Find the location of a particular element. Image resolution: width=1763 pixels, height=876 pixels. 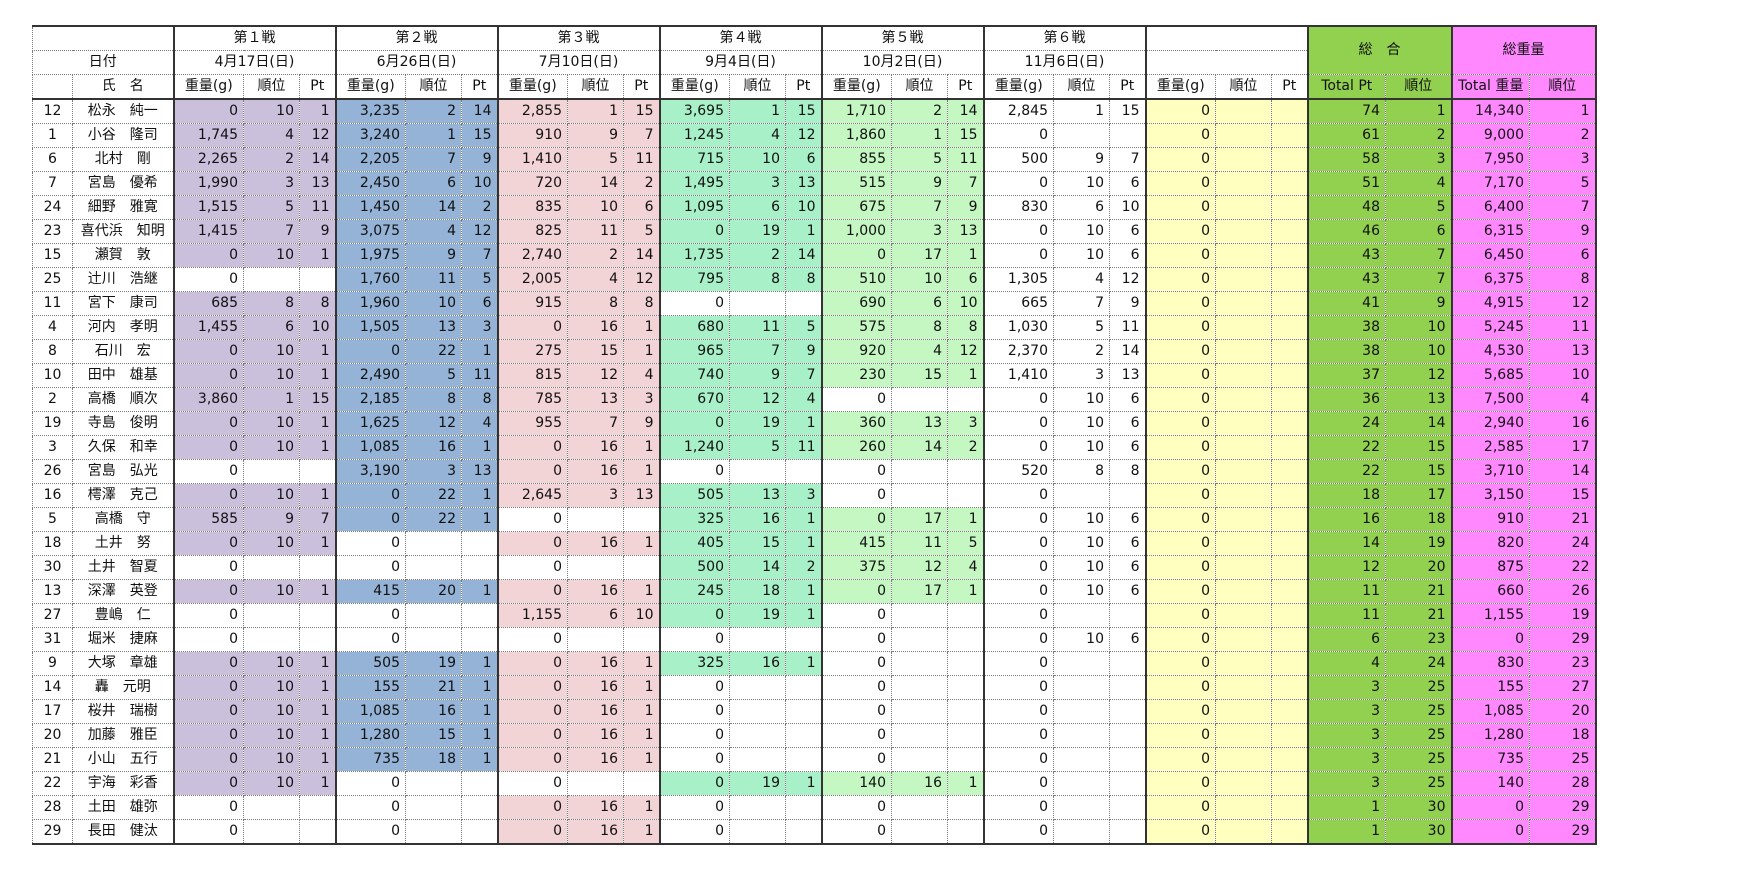

total-rank: 25 is located at coordinates (1418, 711).